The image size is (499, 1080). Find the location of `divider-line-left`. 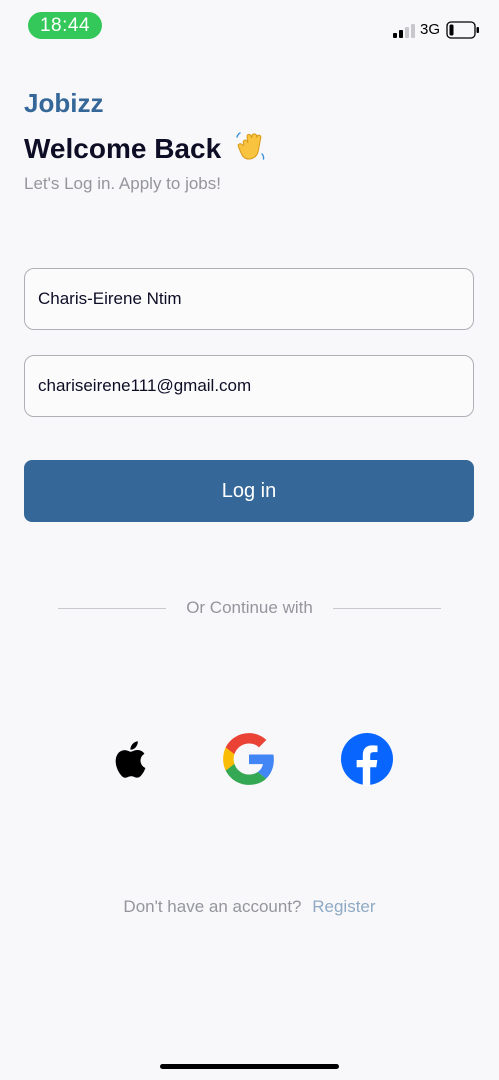

divider-line-left is located at coordinates (112, 608).